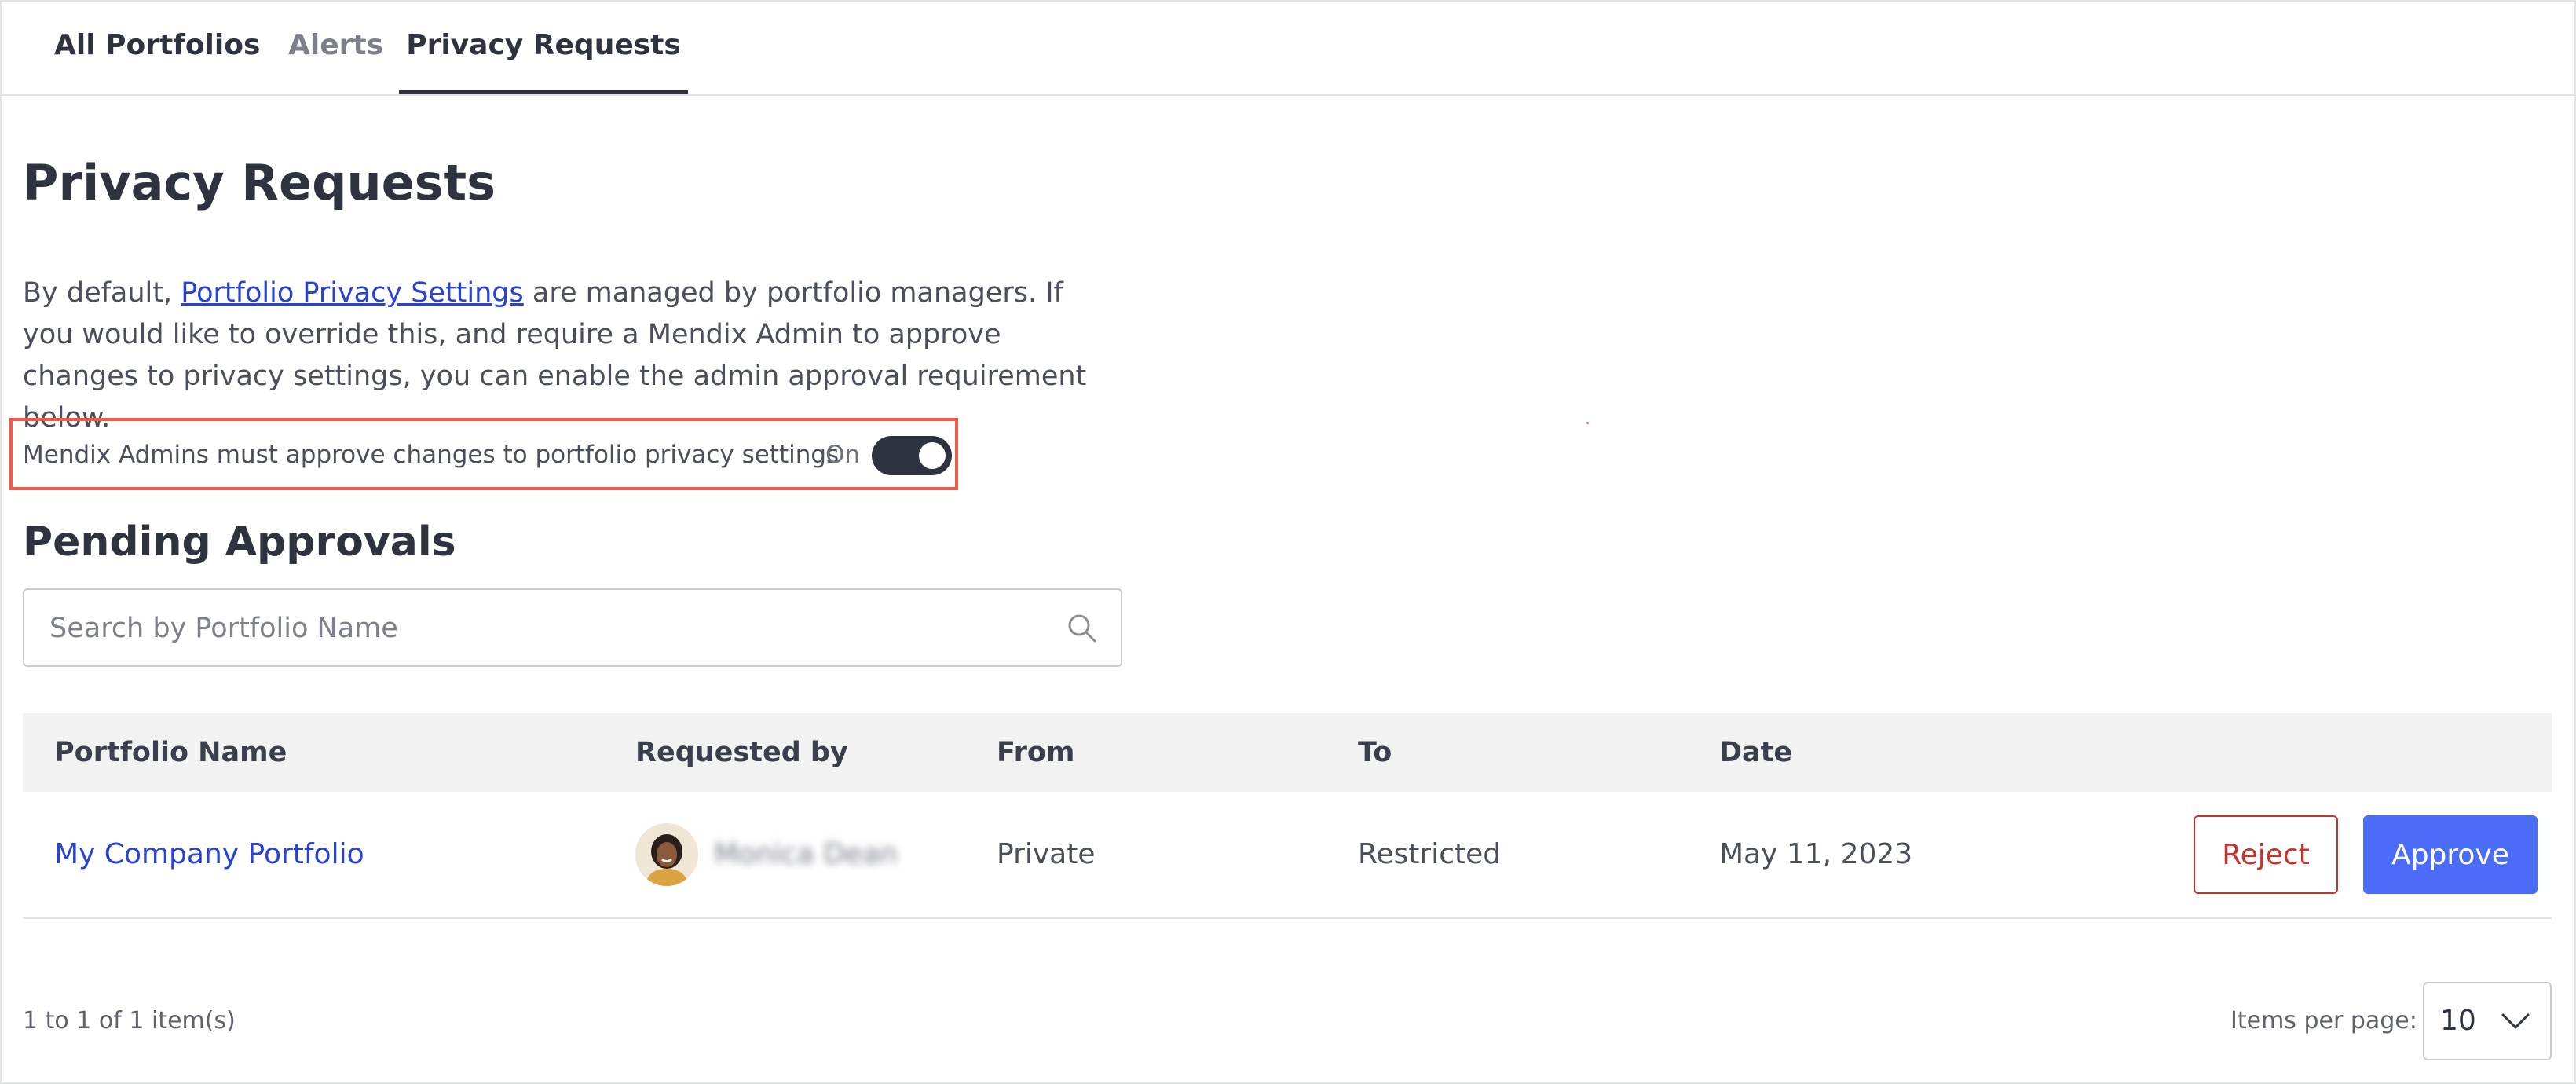 This screenshot has width=2576, height=1084. Describe the element at coordinates (843, 455) in the screenshot. I see `toggle-state-label: On` at that location.